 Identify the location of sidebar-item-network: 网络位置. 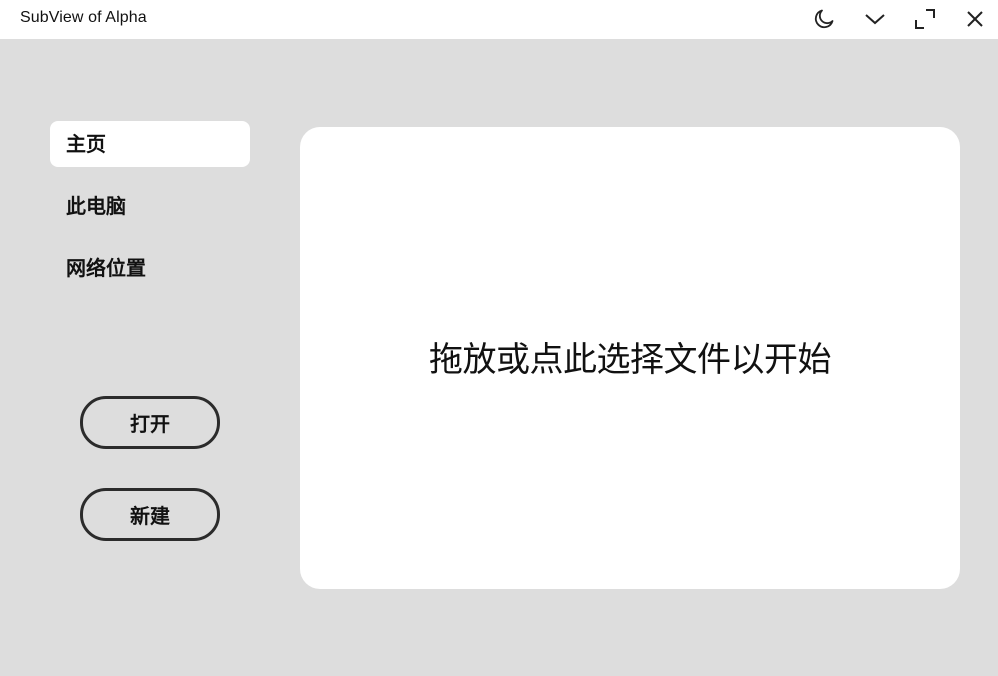
(150, 268).